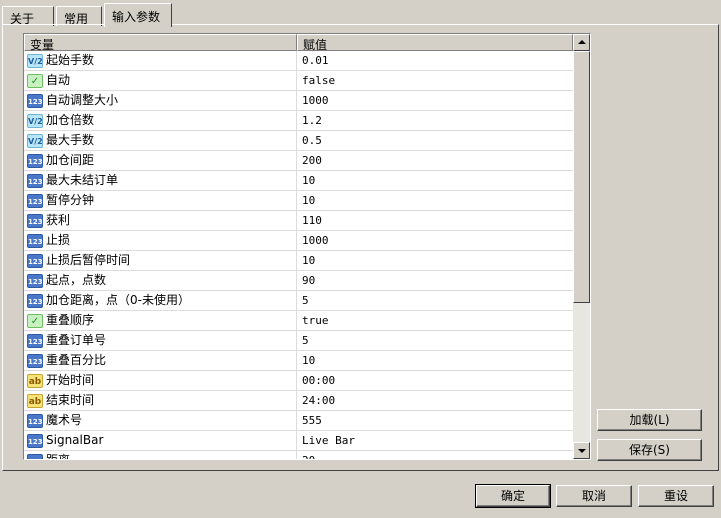 This screenshot has width=721, height=518. I want to click on table-row: 123 最大未结订单 10, so click(298, 181).